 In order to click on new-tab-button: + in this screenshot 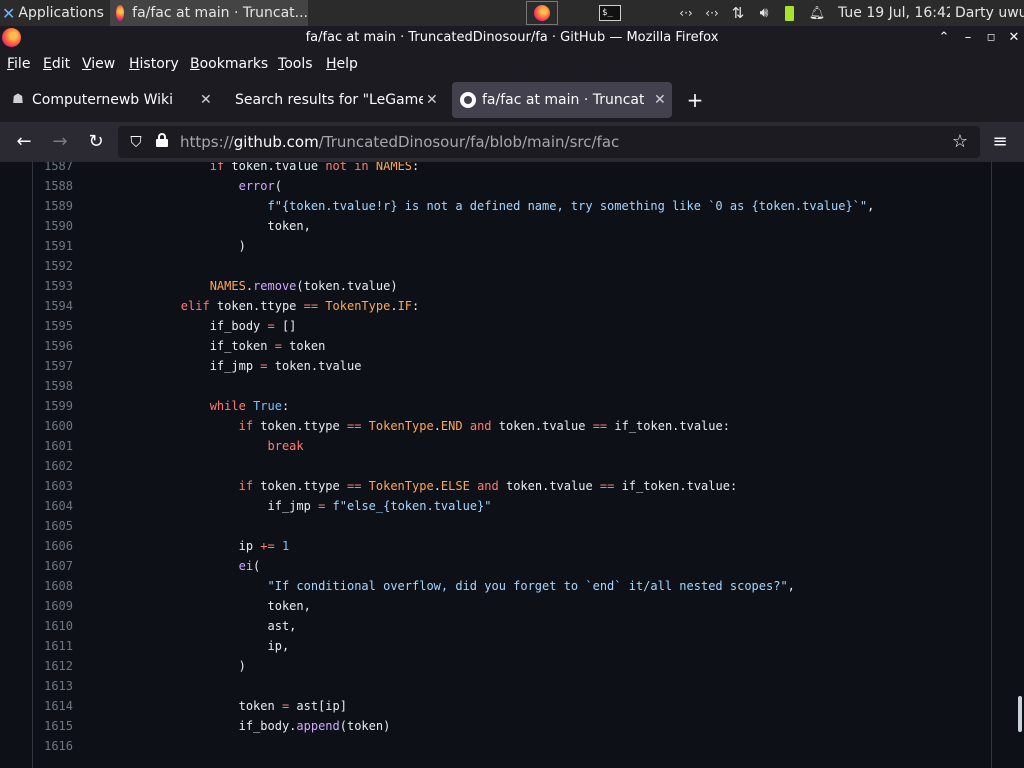, I will do `click(695, 100)`.